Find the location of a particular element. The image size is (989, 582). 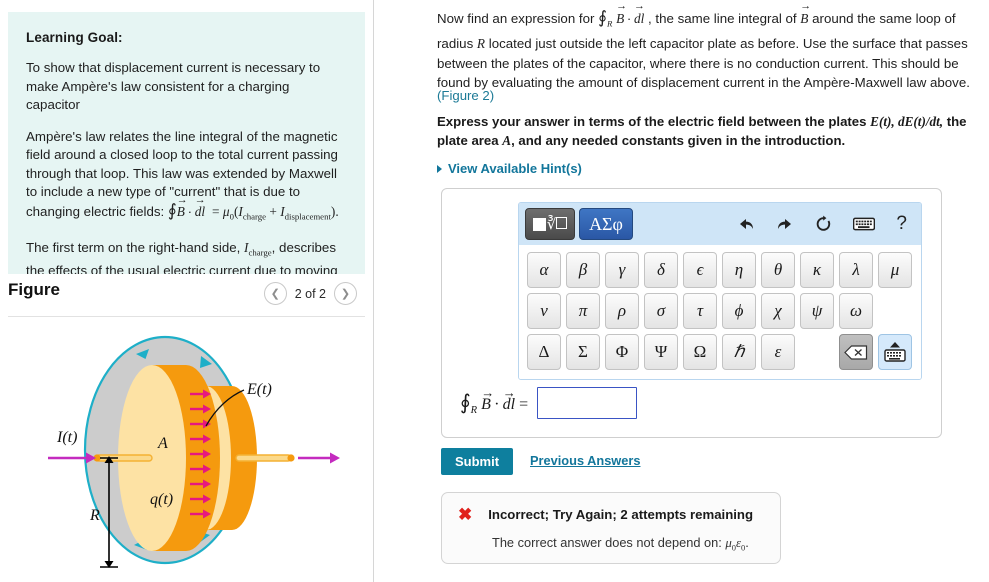

greek-key: η is located at coordinates (739, 270).